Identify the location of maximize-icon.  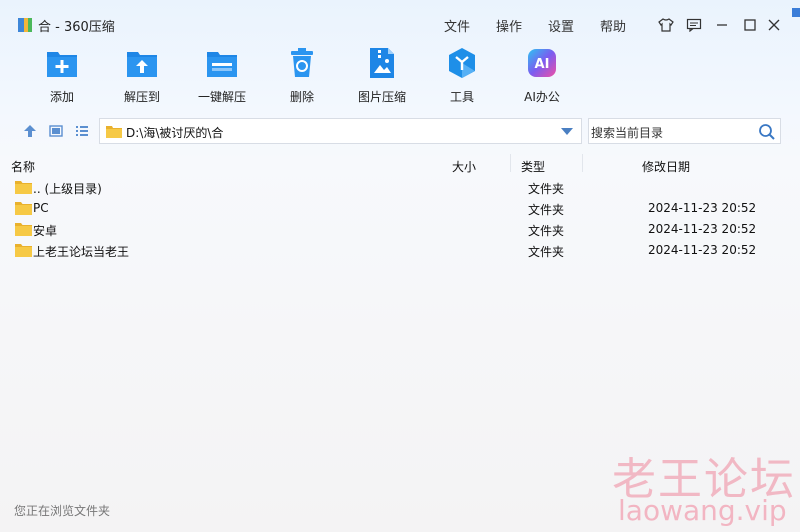
(750, 25).